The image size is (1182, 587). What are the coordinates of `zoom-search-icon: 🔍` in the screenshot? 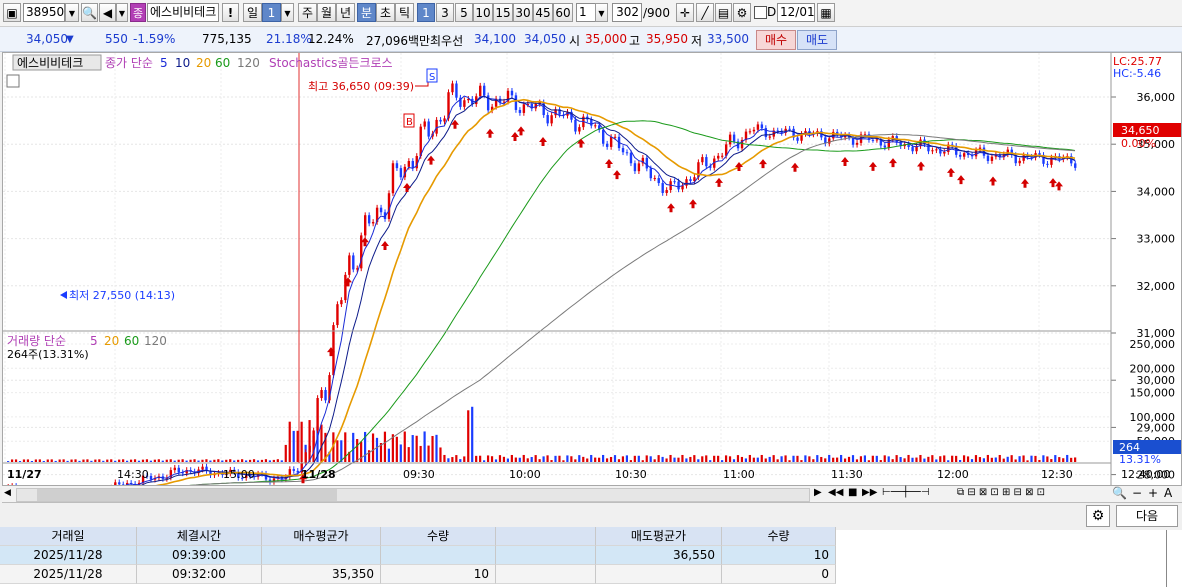 It's located at (1119, 493).